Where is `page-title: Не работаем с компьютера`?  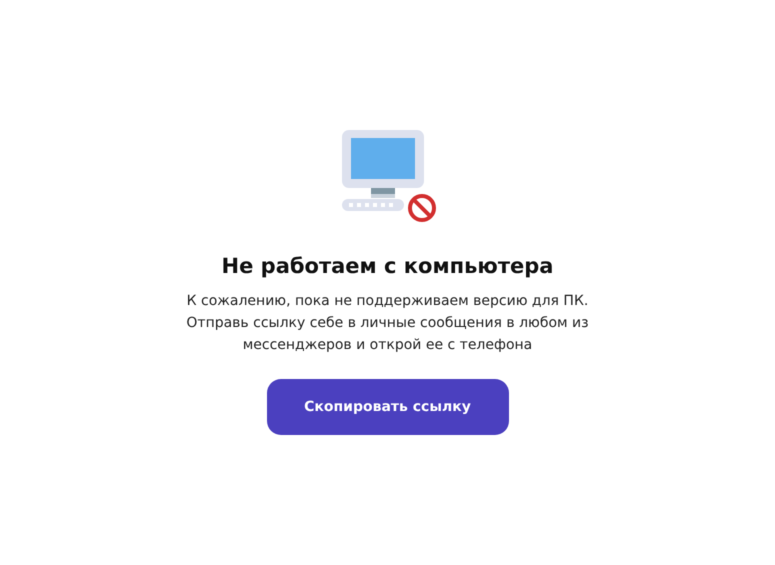 page-title: Не работаем с компьютера is located at coordinates (388, 266).